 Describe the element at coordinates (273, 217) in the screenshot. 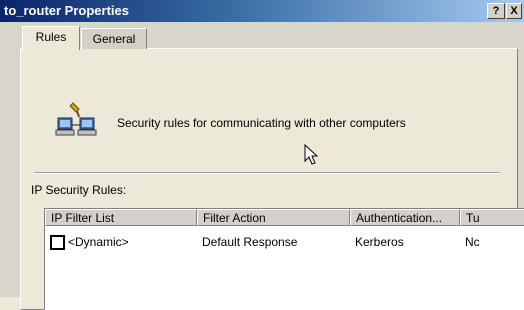

I see `column-header-filter-action: Filter Action` at that location.